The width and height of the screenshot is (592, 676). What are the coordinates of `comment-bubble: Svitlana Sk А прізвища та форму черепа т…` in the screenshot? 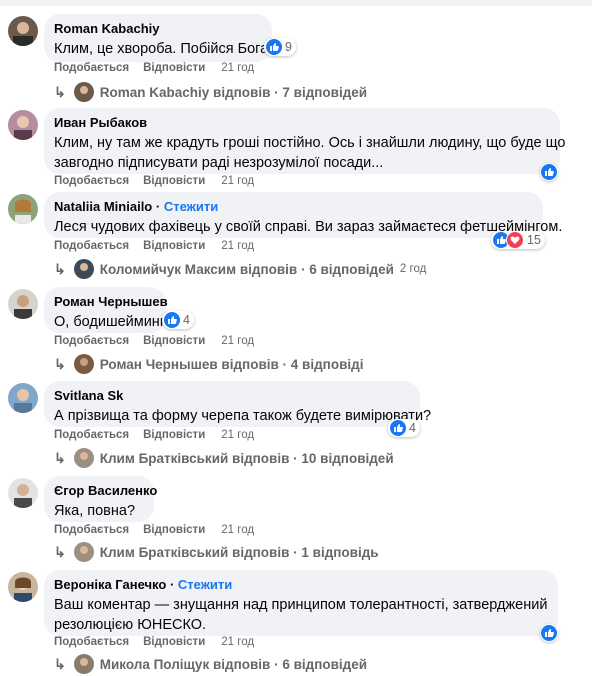 It's located at (238, 404).